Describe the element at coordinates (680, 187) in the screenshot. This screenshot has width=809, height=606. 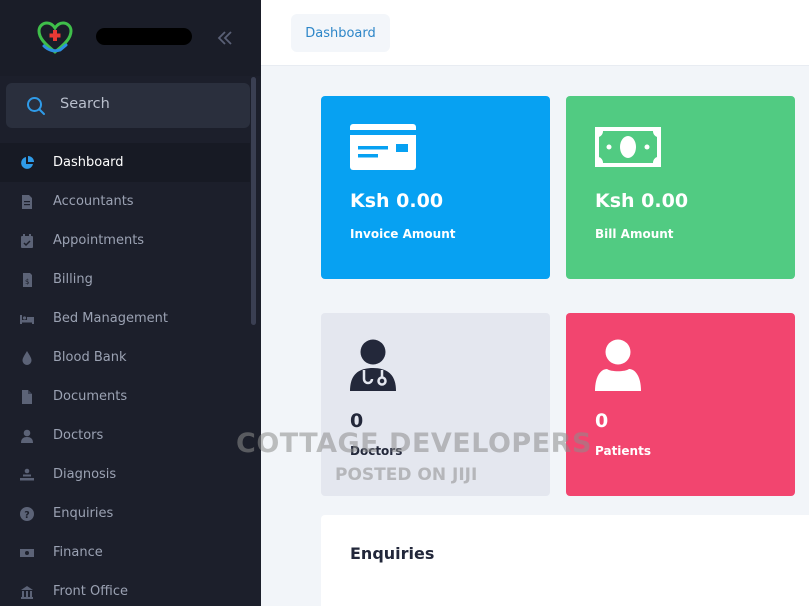
I see `bill-amount-card: Ksh 0.00 Bill Amount` at that location.